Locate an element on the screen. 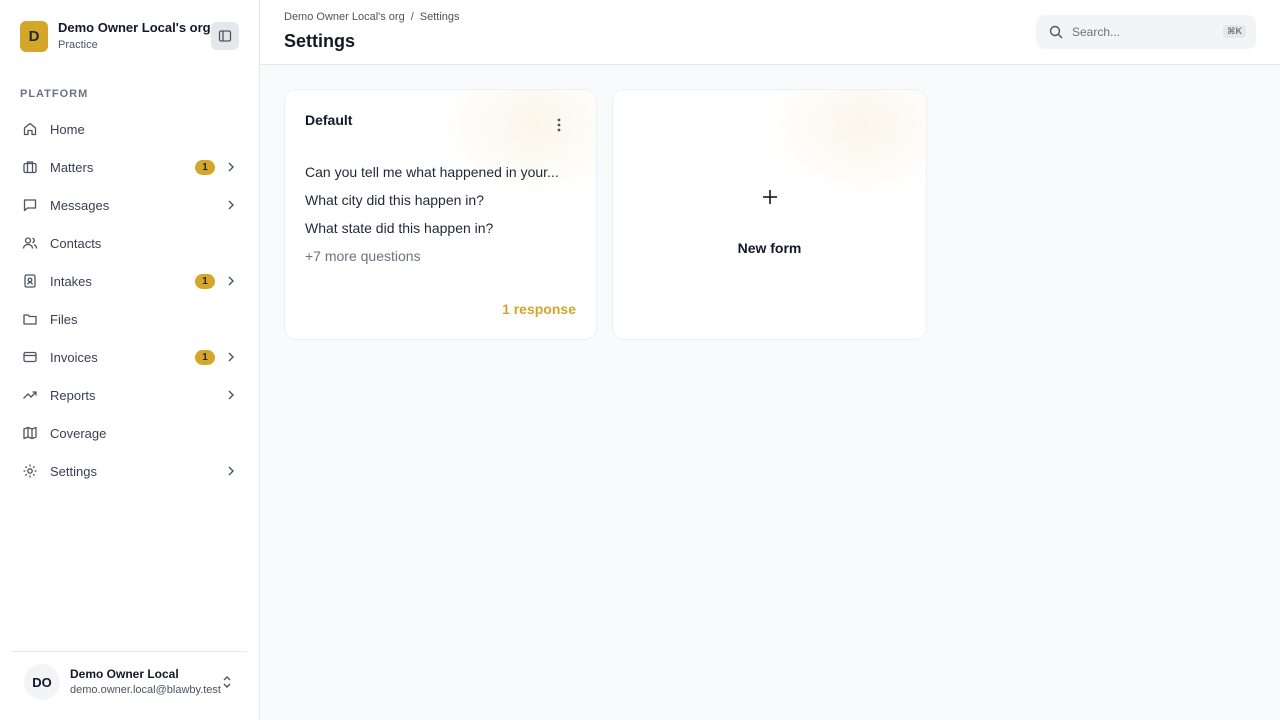 The image size is (1280, 720). new-form-label: New form is located at coordinates (769, 248).